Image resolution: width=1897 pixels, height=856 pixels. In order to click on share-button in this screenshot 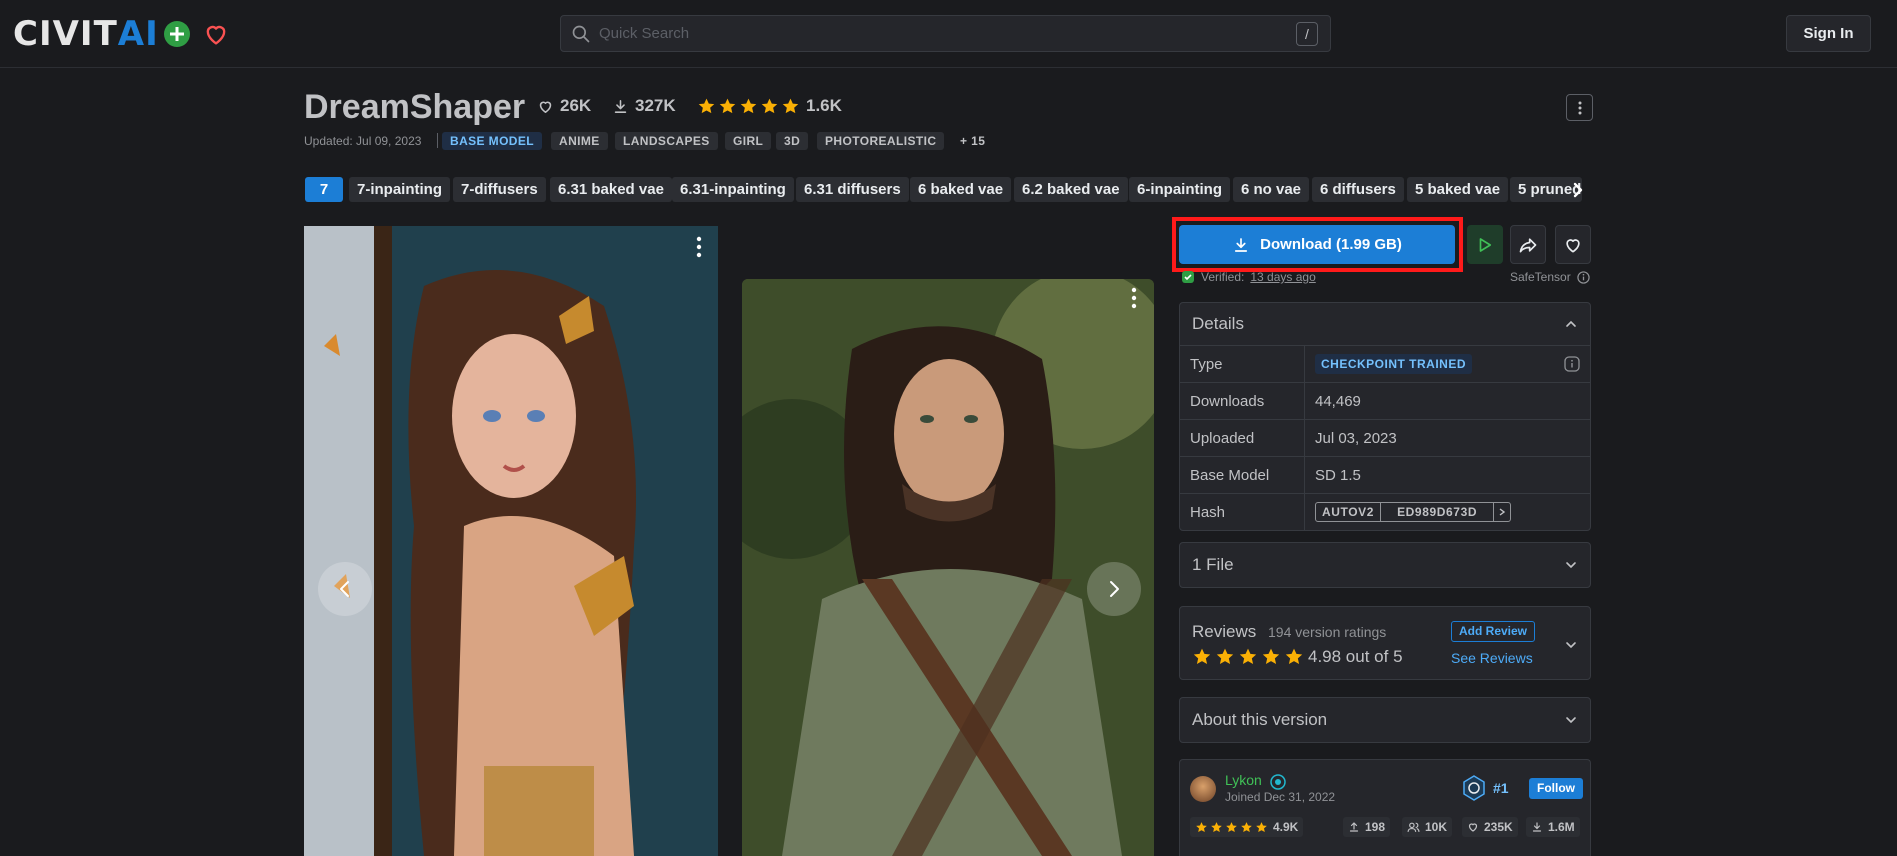, I will do `click(1528, 244)`.